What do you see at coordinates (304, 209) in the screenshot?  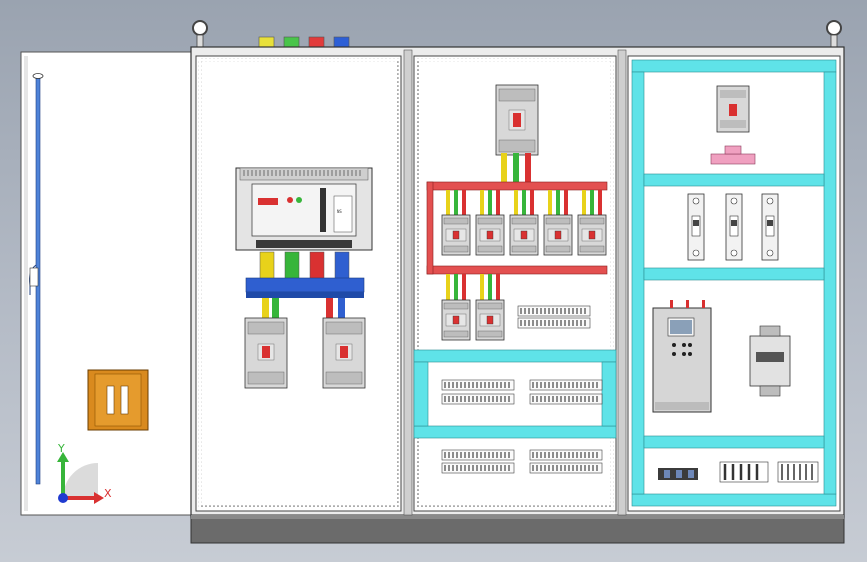 I see `main-circuit-breaker: NS` at bounding box center [304, 209].